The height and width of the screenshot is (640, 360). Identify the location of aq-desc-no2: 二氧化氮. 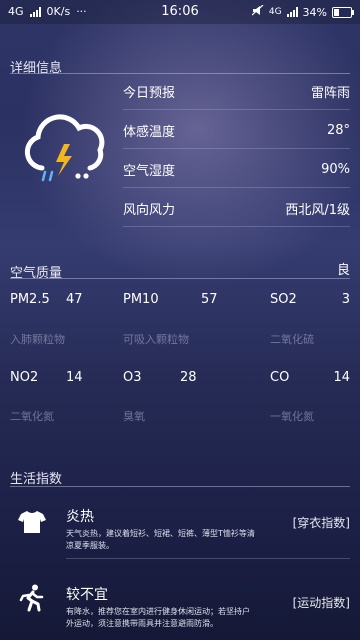
(32, 416).